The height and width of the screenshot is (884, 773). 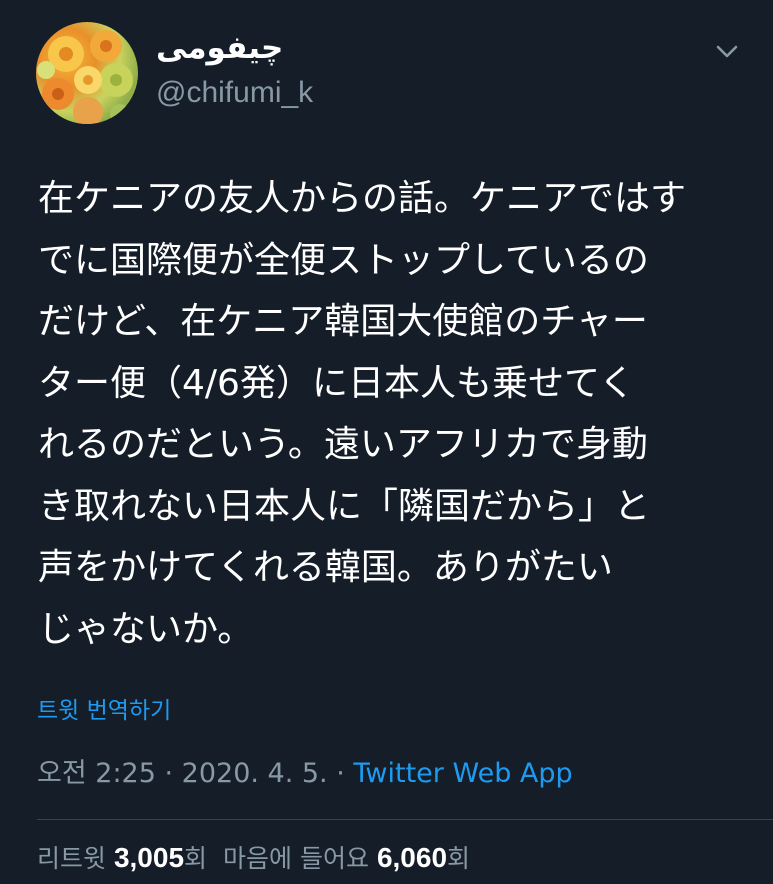 I want to click on avatar, so click(x=87, y=73).